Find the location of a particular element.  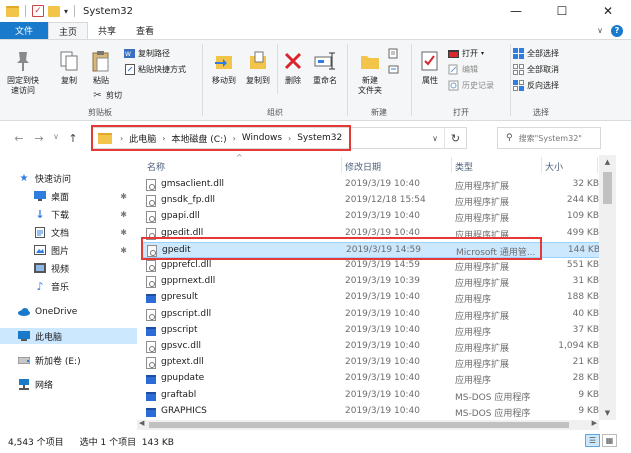

nav-item-new-volume: 新加卷 (E:) is located at coordinates (68, 360).